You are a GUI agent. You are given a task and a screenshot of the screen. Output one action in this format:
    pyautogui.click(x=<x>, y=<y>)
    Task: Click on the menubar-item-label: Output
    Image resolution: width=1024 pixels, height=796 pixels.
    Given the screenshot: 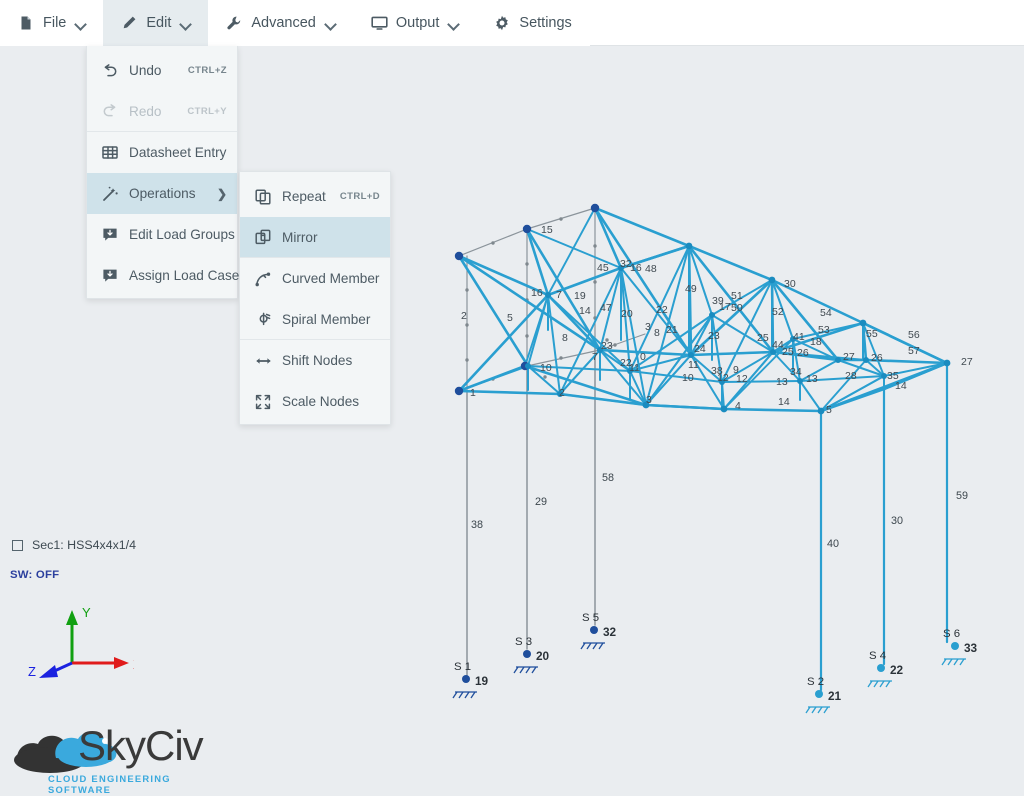 What is the action you would take?
    pyautogui.click(x=417, y=23)
    